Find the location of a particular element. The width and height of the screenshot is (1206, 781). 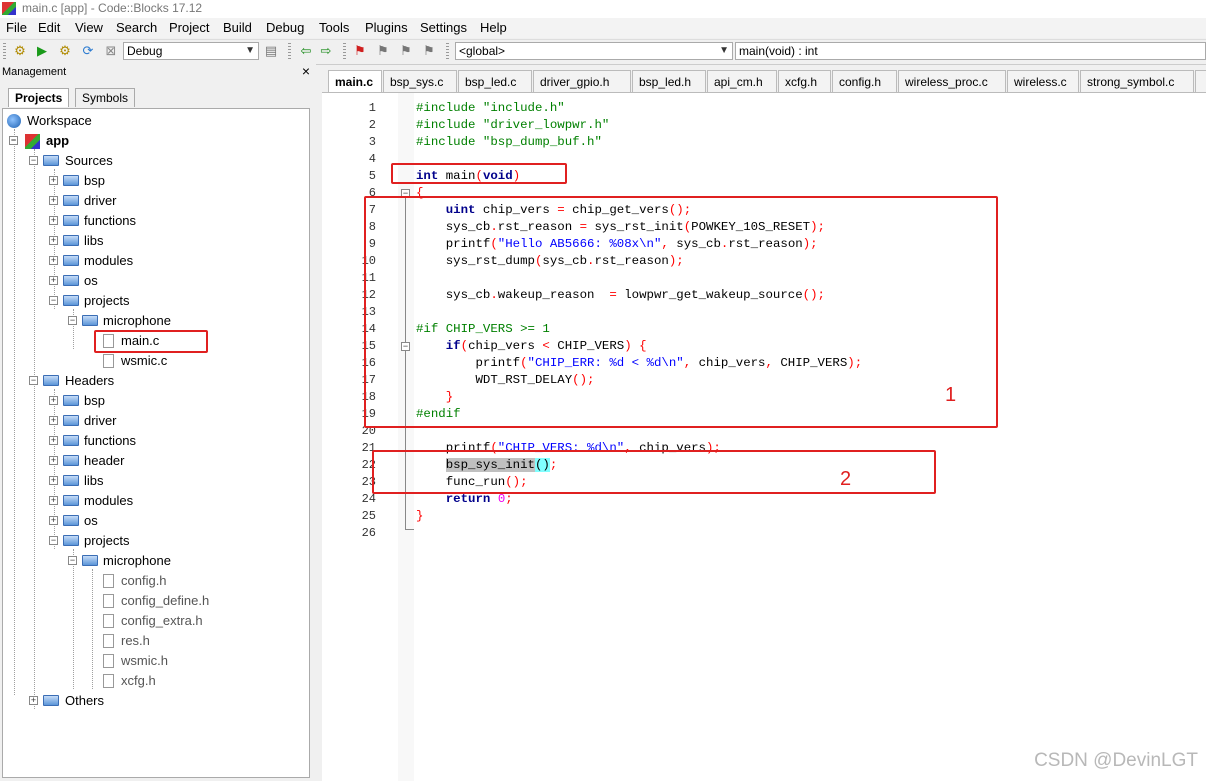

tab-symbols: Symbols is located at coordinates (105, 97).